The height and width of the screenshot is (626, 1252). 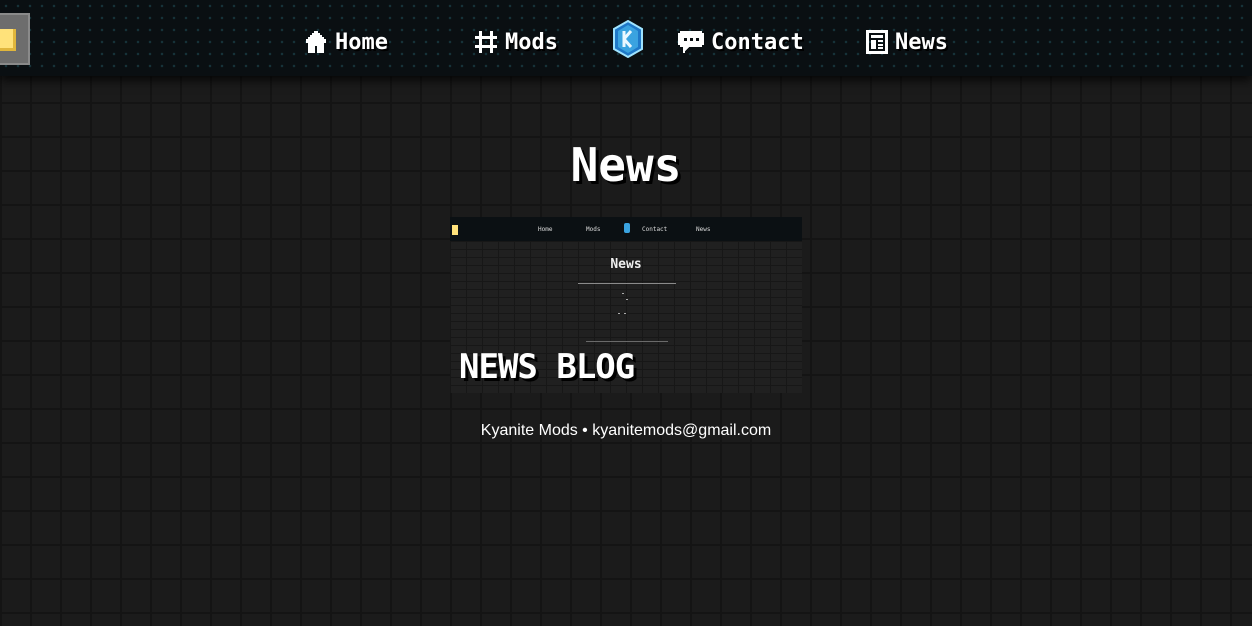 I want to click on thumbnail-footer-line, so click(x=627, y=341).